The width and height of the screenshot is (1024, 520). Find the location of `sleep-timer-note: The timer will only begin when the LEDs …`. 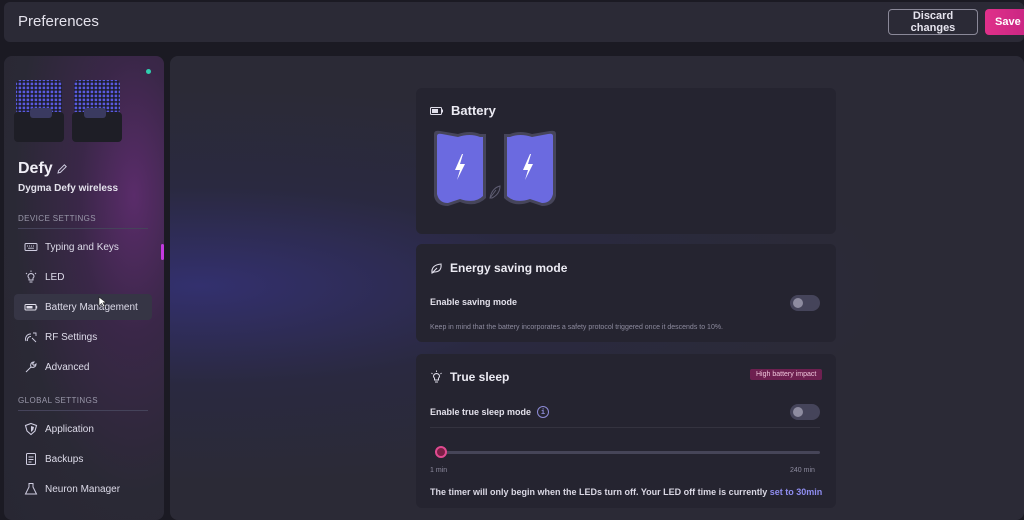

sleep-timer-note: The timer will only begin when the LEDs … is located at coordinates (626, 492).